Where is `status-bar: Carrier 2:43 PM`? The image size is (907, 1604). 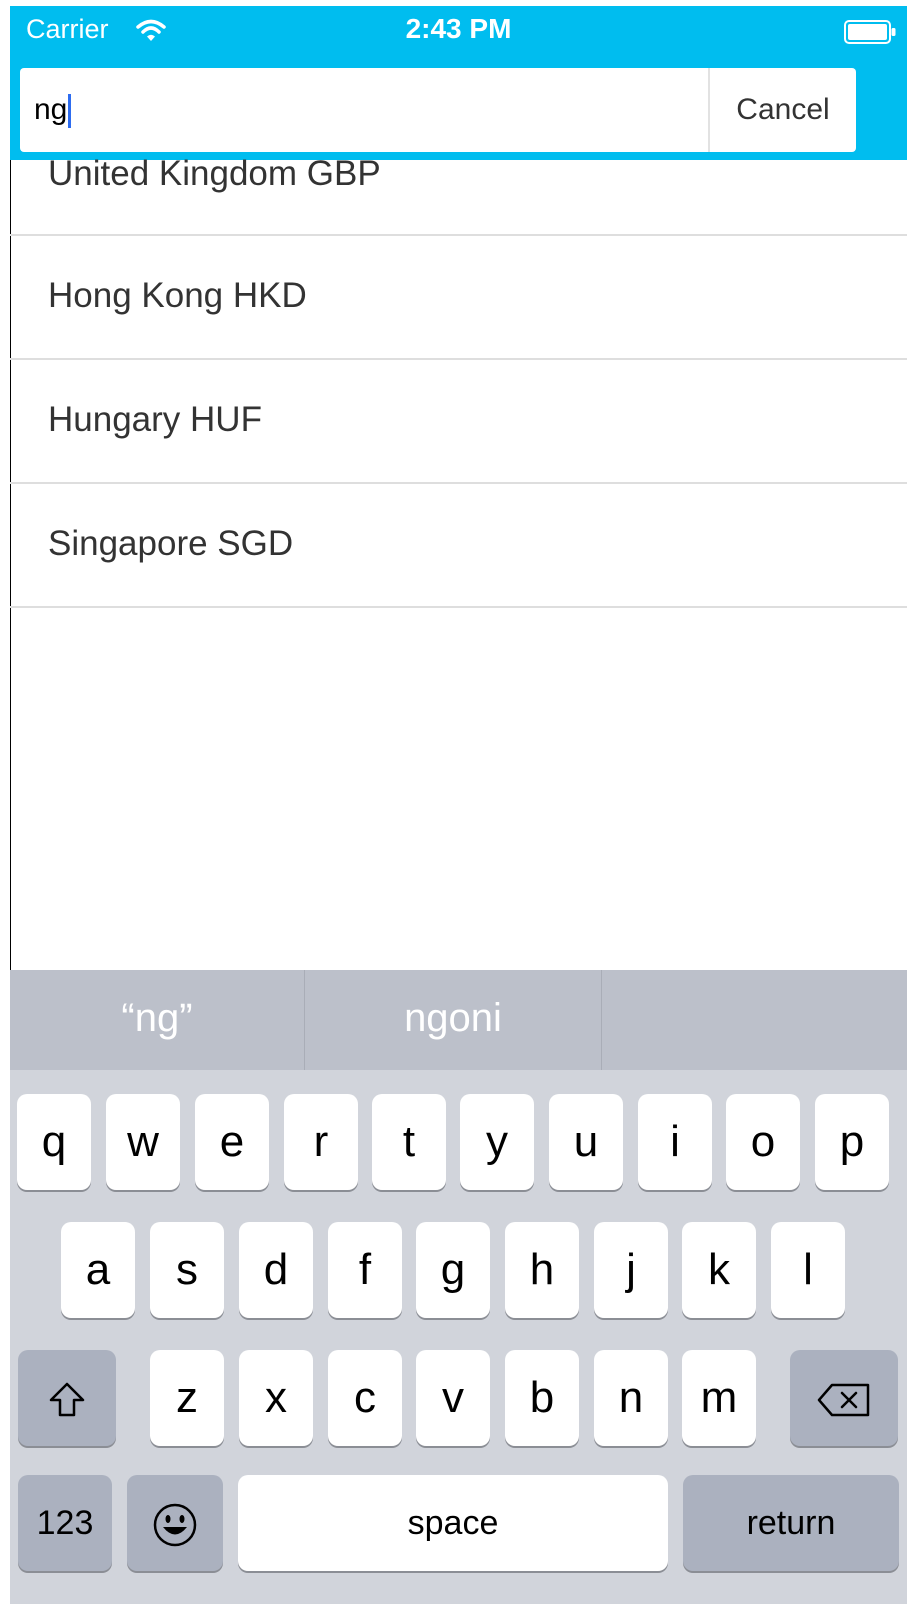 status-bar: Carrier 2:43 PM is located at coordinates (458, 30).